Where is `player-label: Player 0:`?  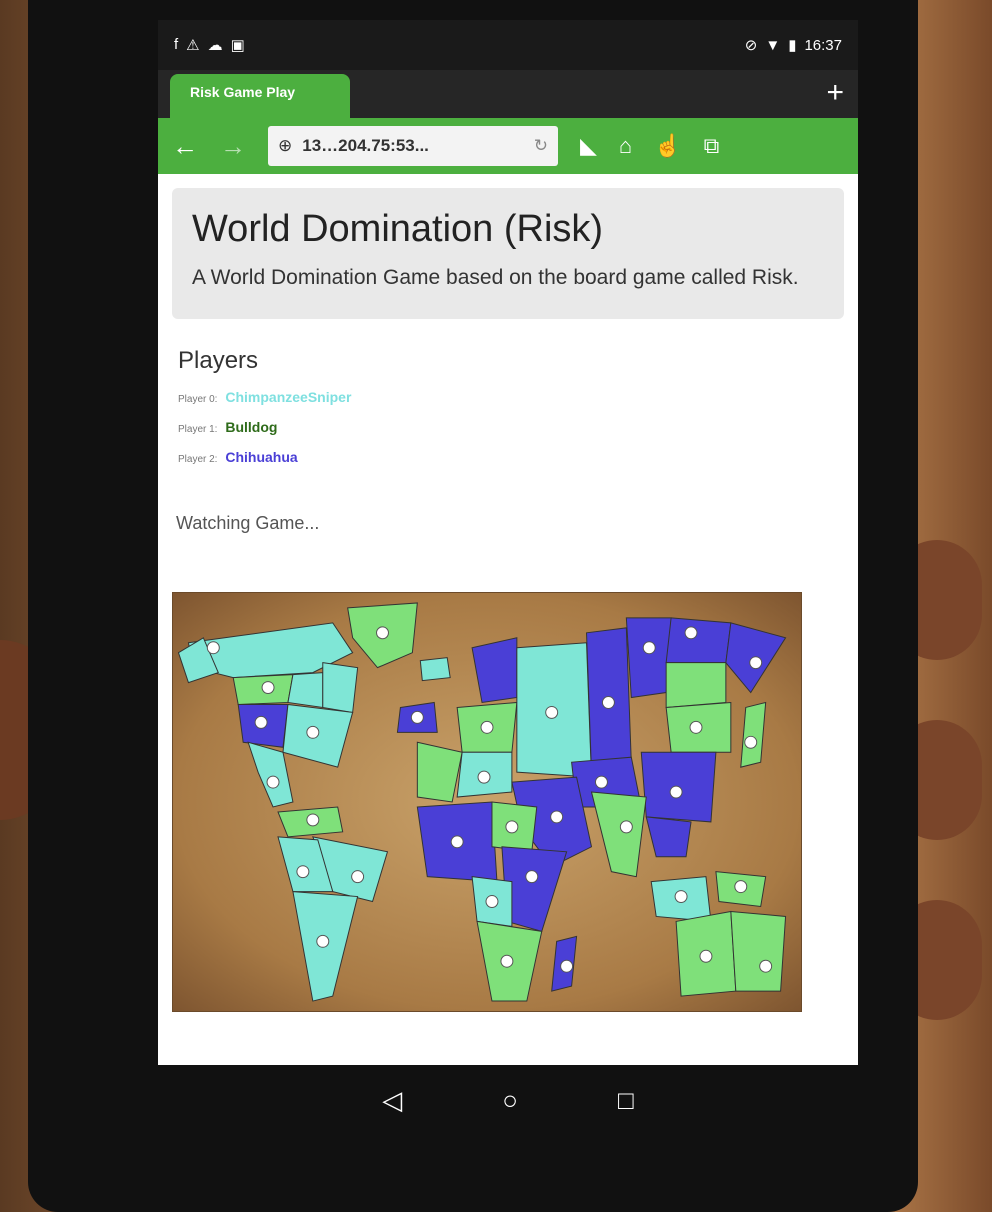 player-label: Player 0: is located at coordinates (198, 400).